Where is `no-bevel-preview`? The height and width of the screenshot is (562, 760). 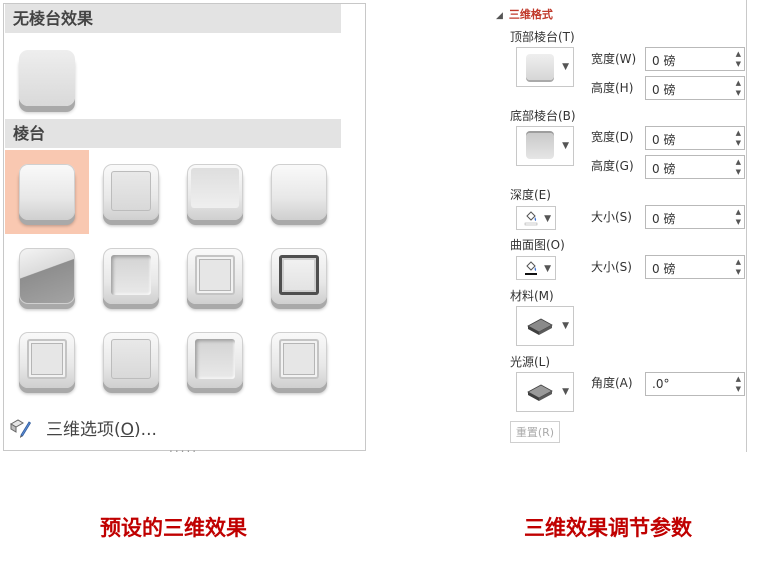
no-bevel-preview is located at coordinates (47, 78).